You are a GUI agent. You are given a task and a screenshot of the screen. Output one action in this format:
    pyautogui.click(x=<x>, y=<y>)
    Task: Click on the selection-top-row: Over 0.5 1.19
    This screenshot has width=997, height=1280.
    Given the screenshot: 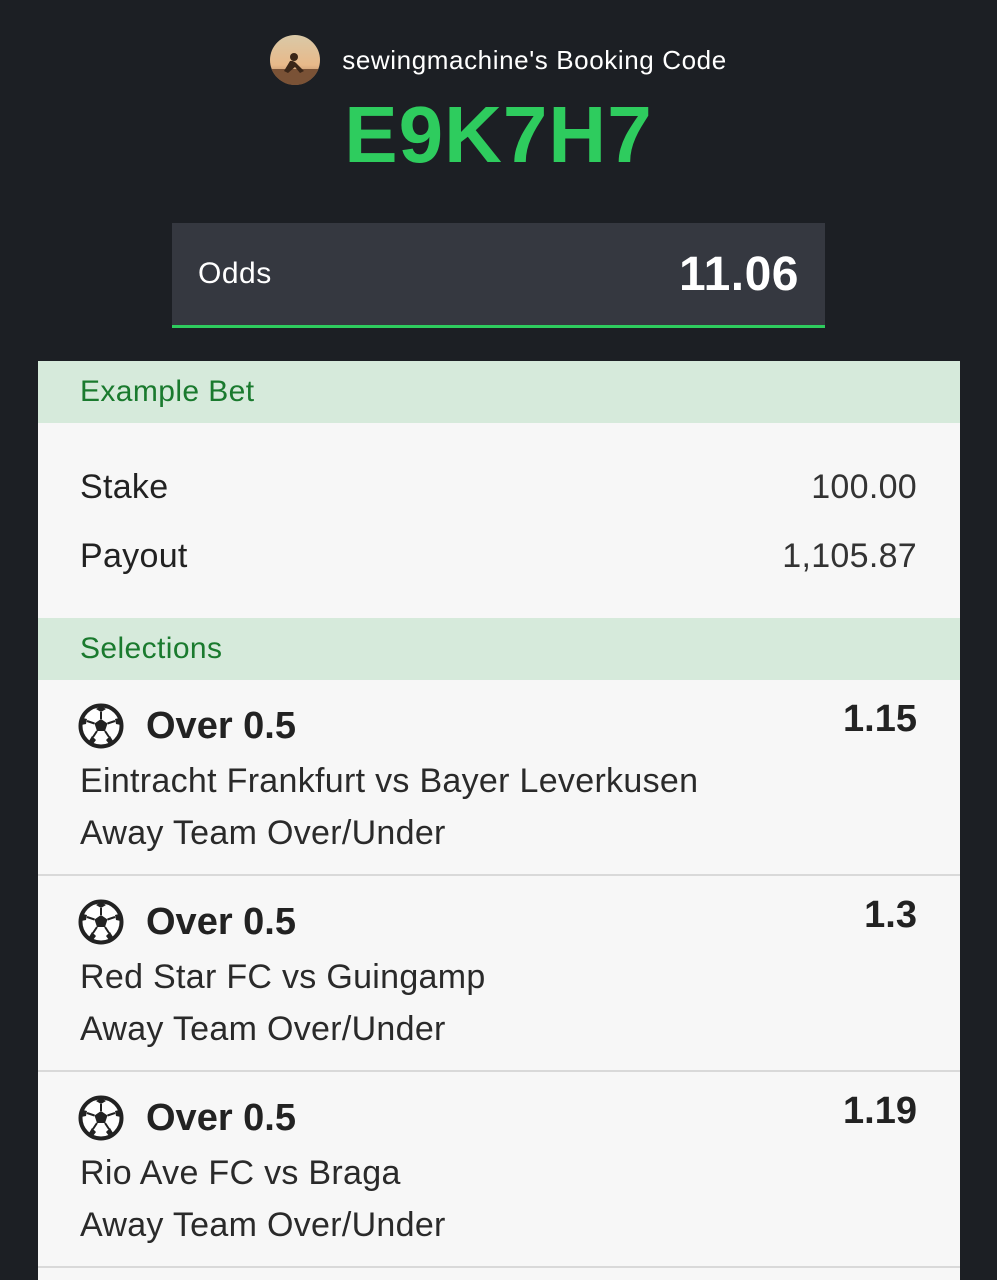 What is the action you would take?
    pyautogui.click(x=497, y=1116)
    